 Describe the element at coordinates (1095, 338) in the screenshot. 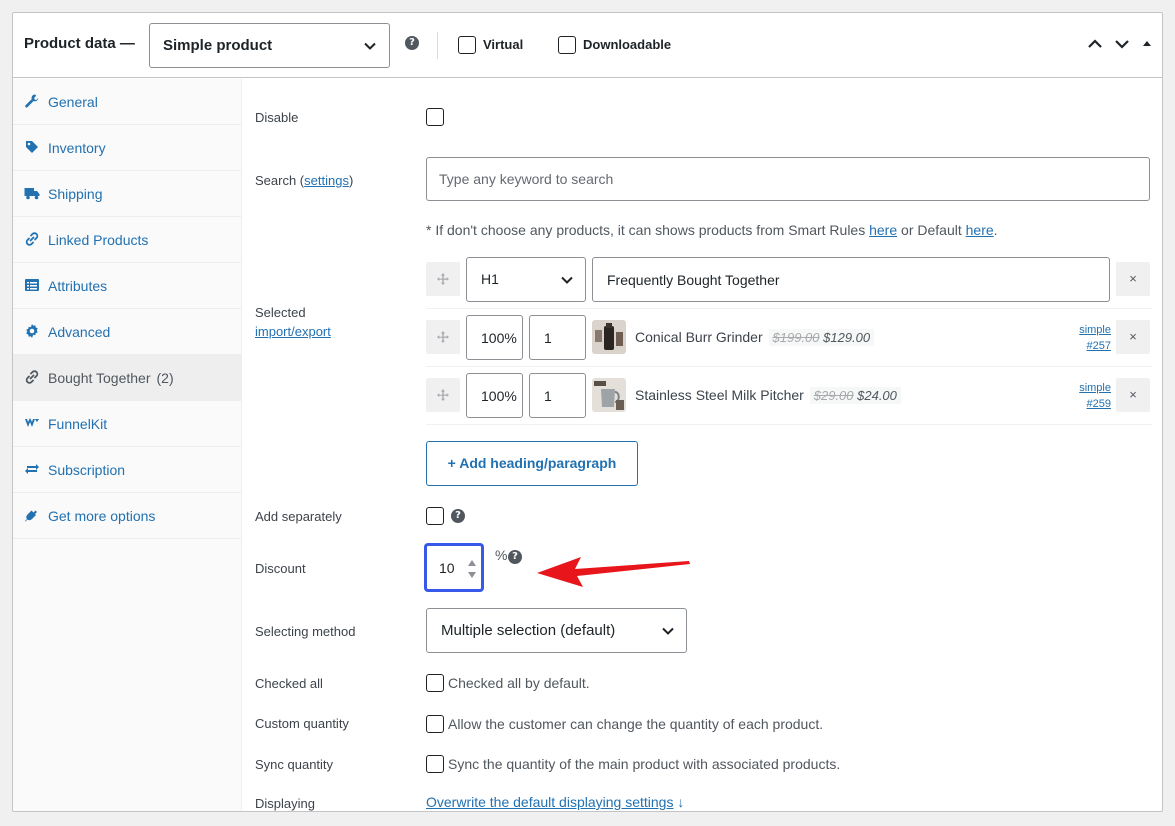

I see `product-type-link: simple #257` at that location.